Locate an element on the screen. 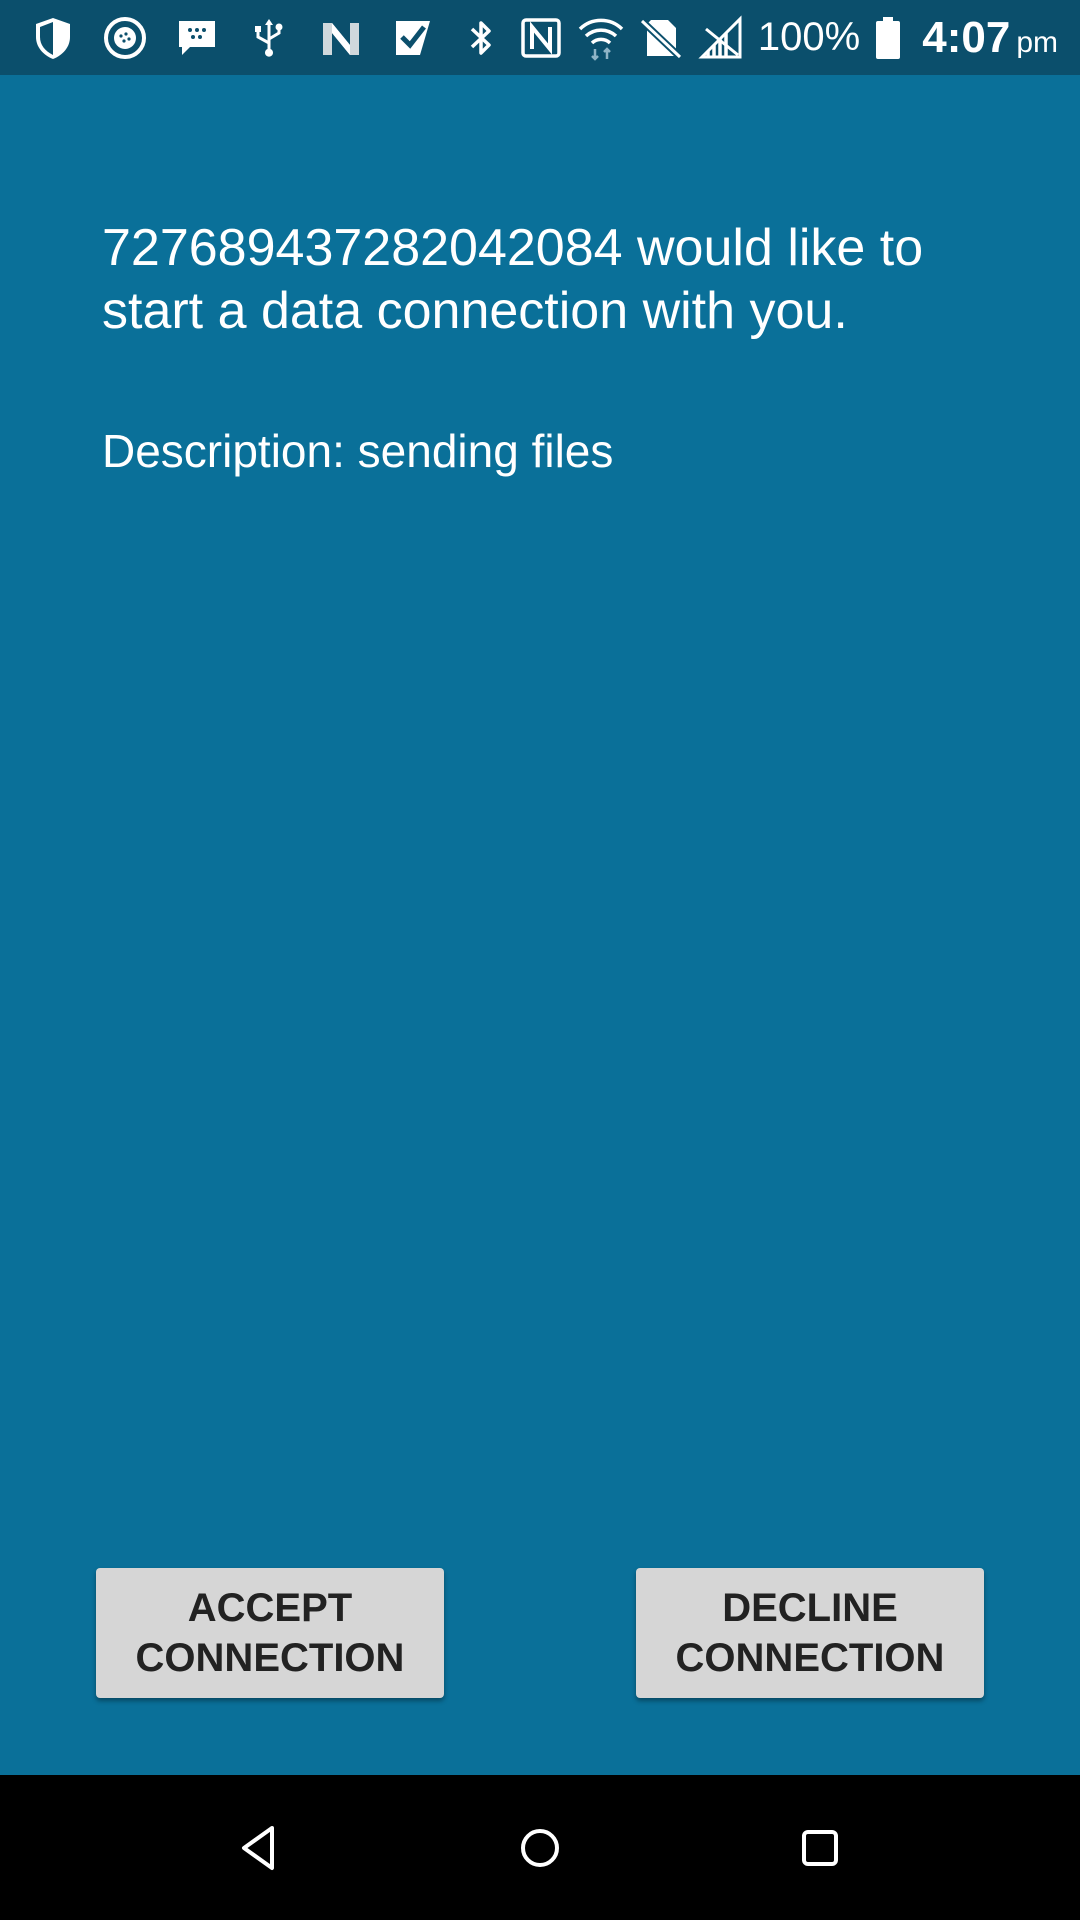 The height and width of the screenshot is (1920, 1080). nfc-icon is located at coordinates (541, 38).